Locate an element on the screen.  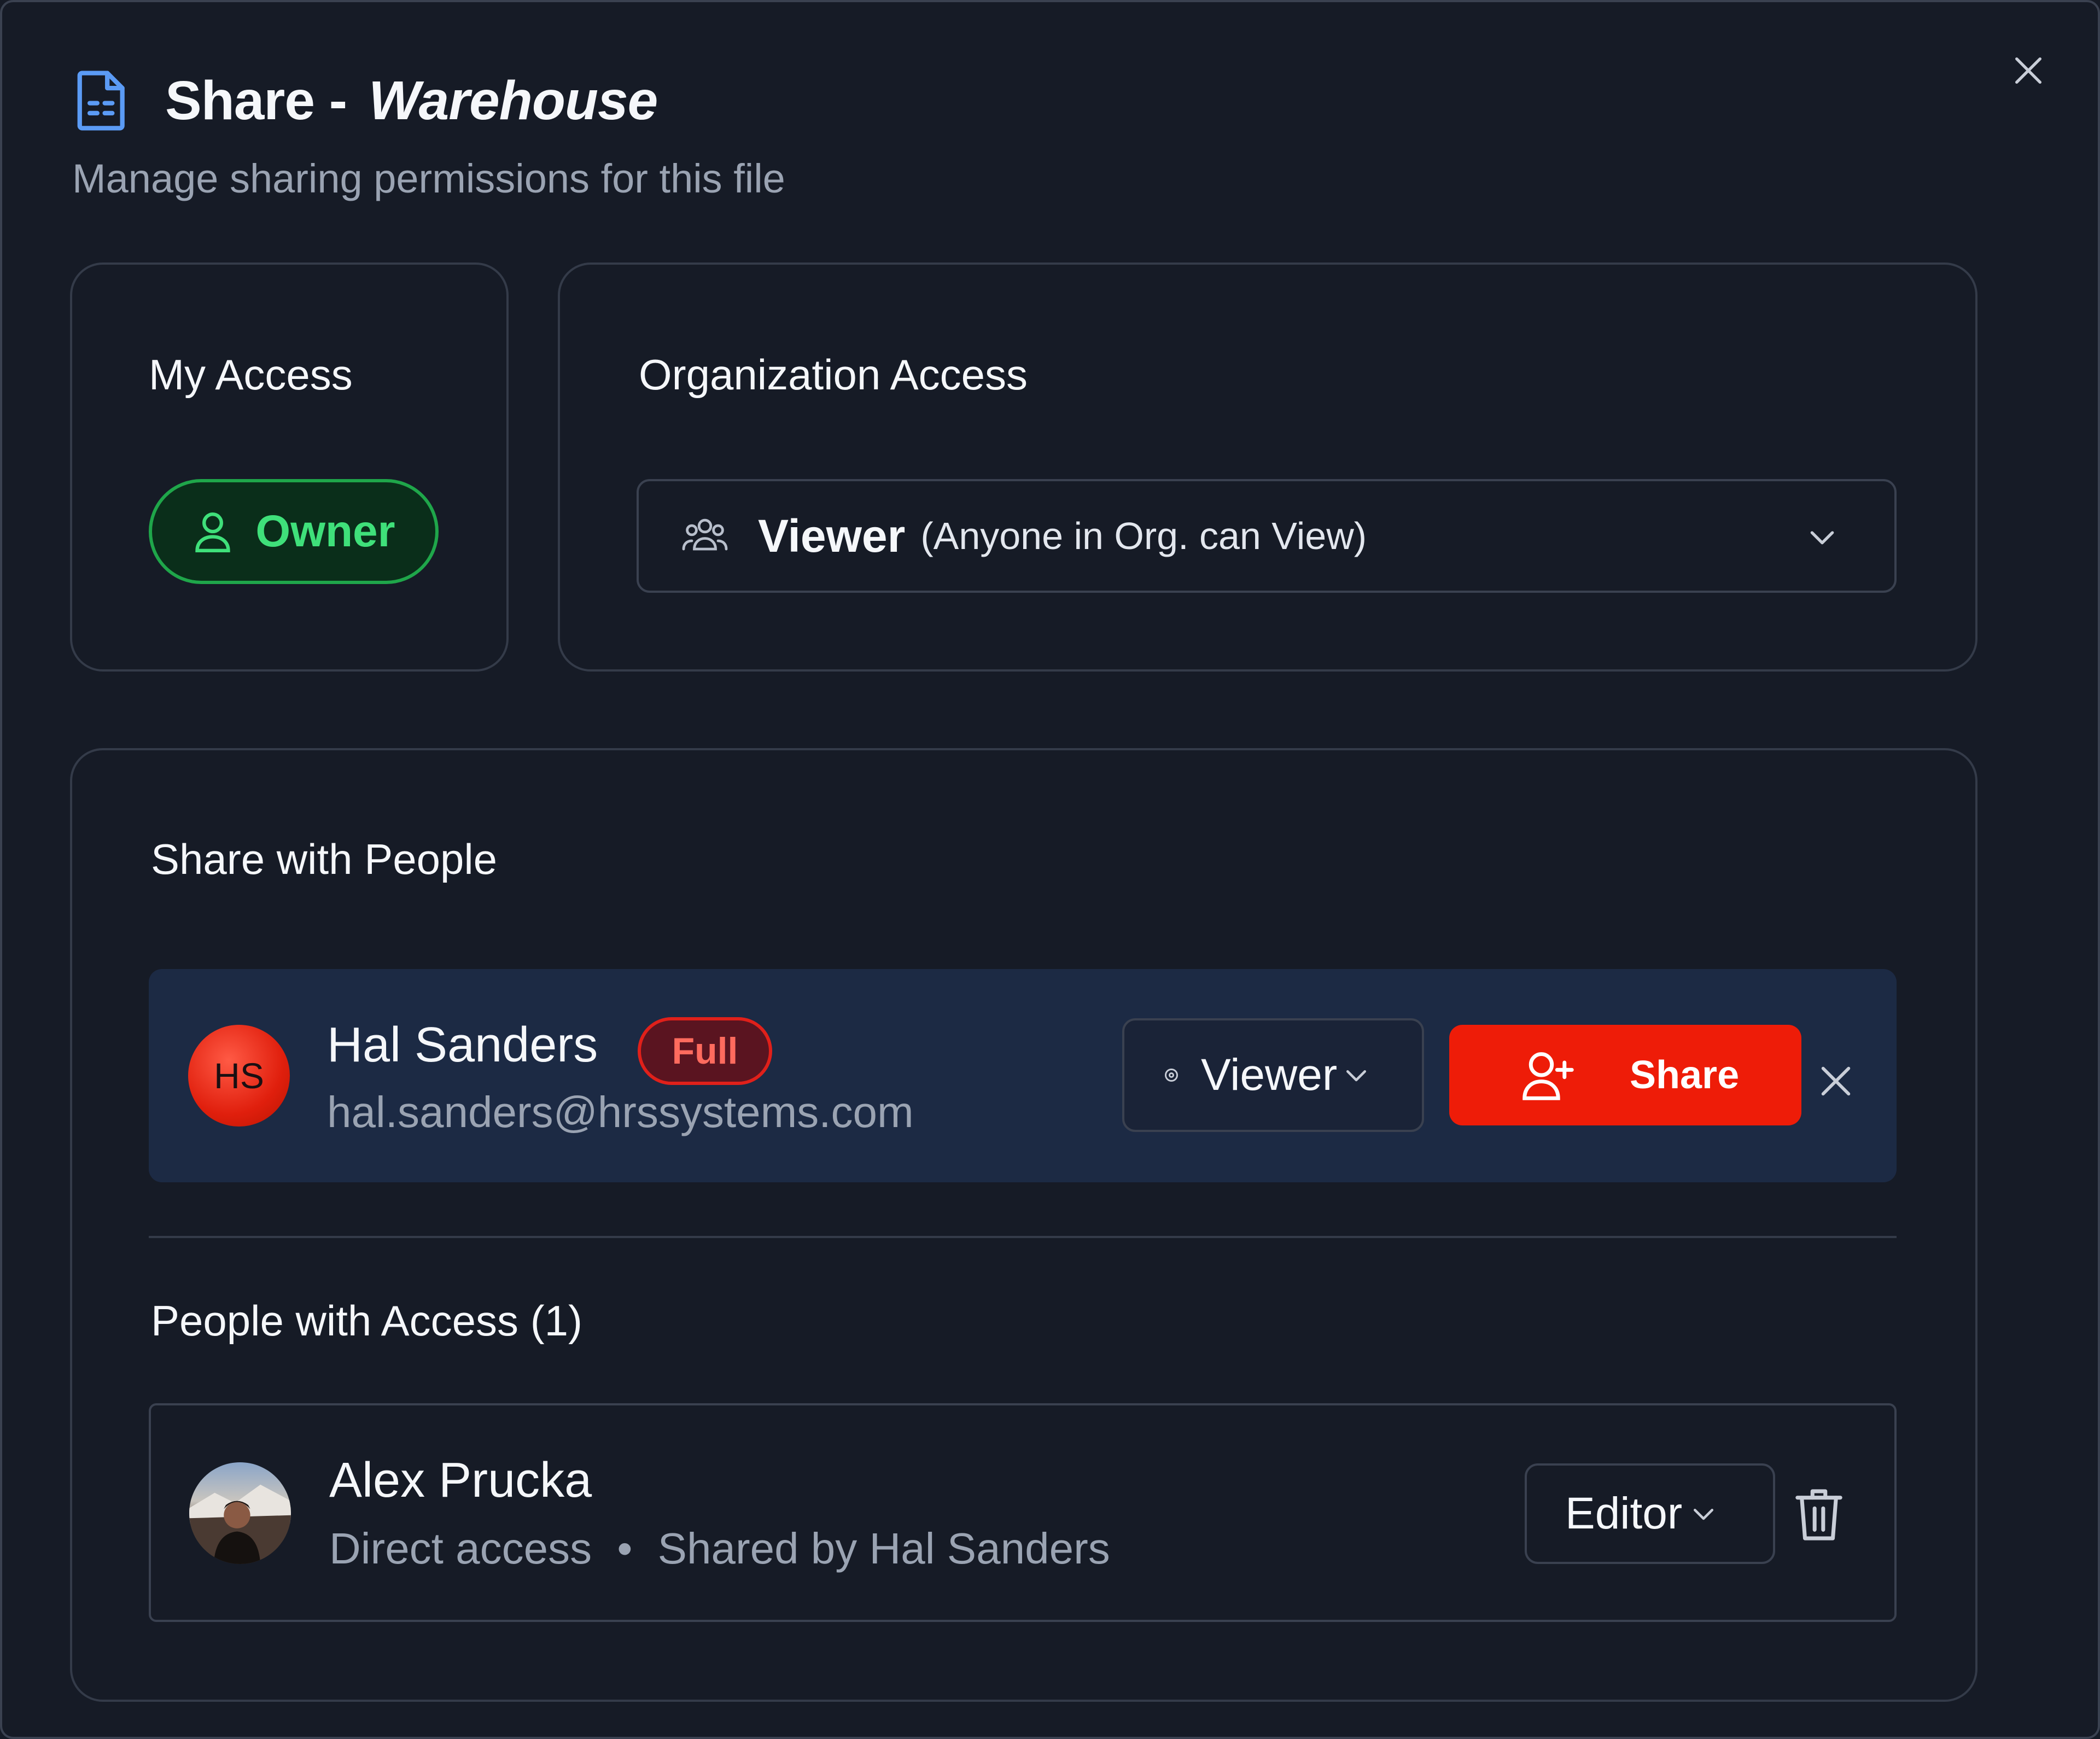
dialog-header: Share - Warehouse is located at coordinates (365, 101).